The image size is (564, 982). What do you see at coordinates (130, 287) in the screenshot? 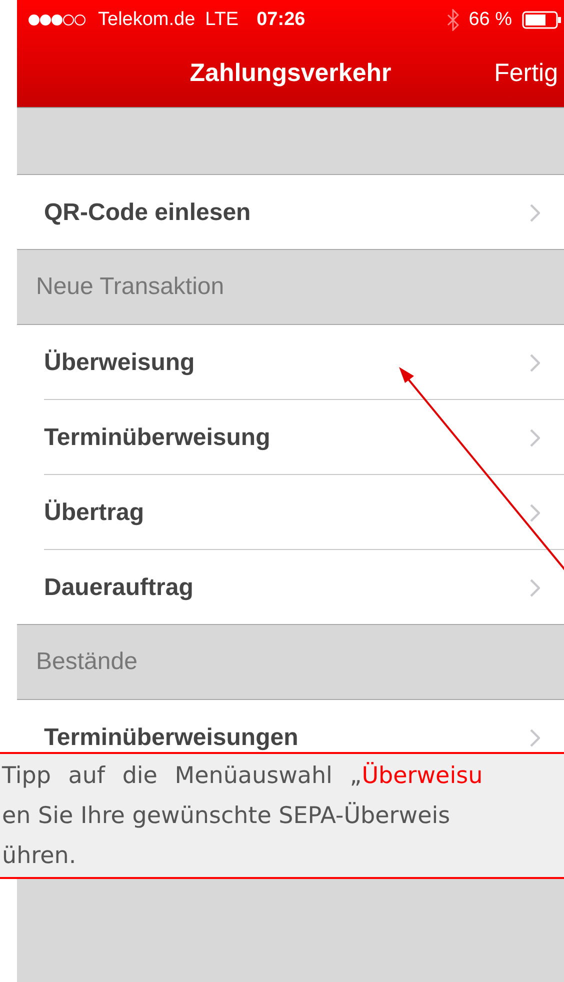
I see `section-header: Neue Transaktion` at bounding box center [130, 287].